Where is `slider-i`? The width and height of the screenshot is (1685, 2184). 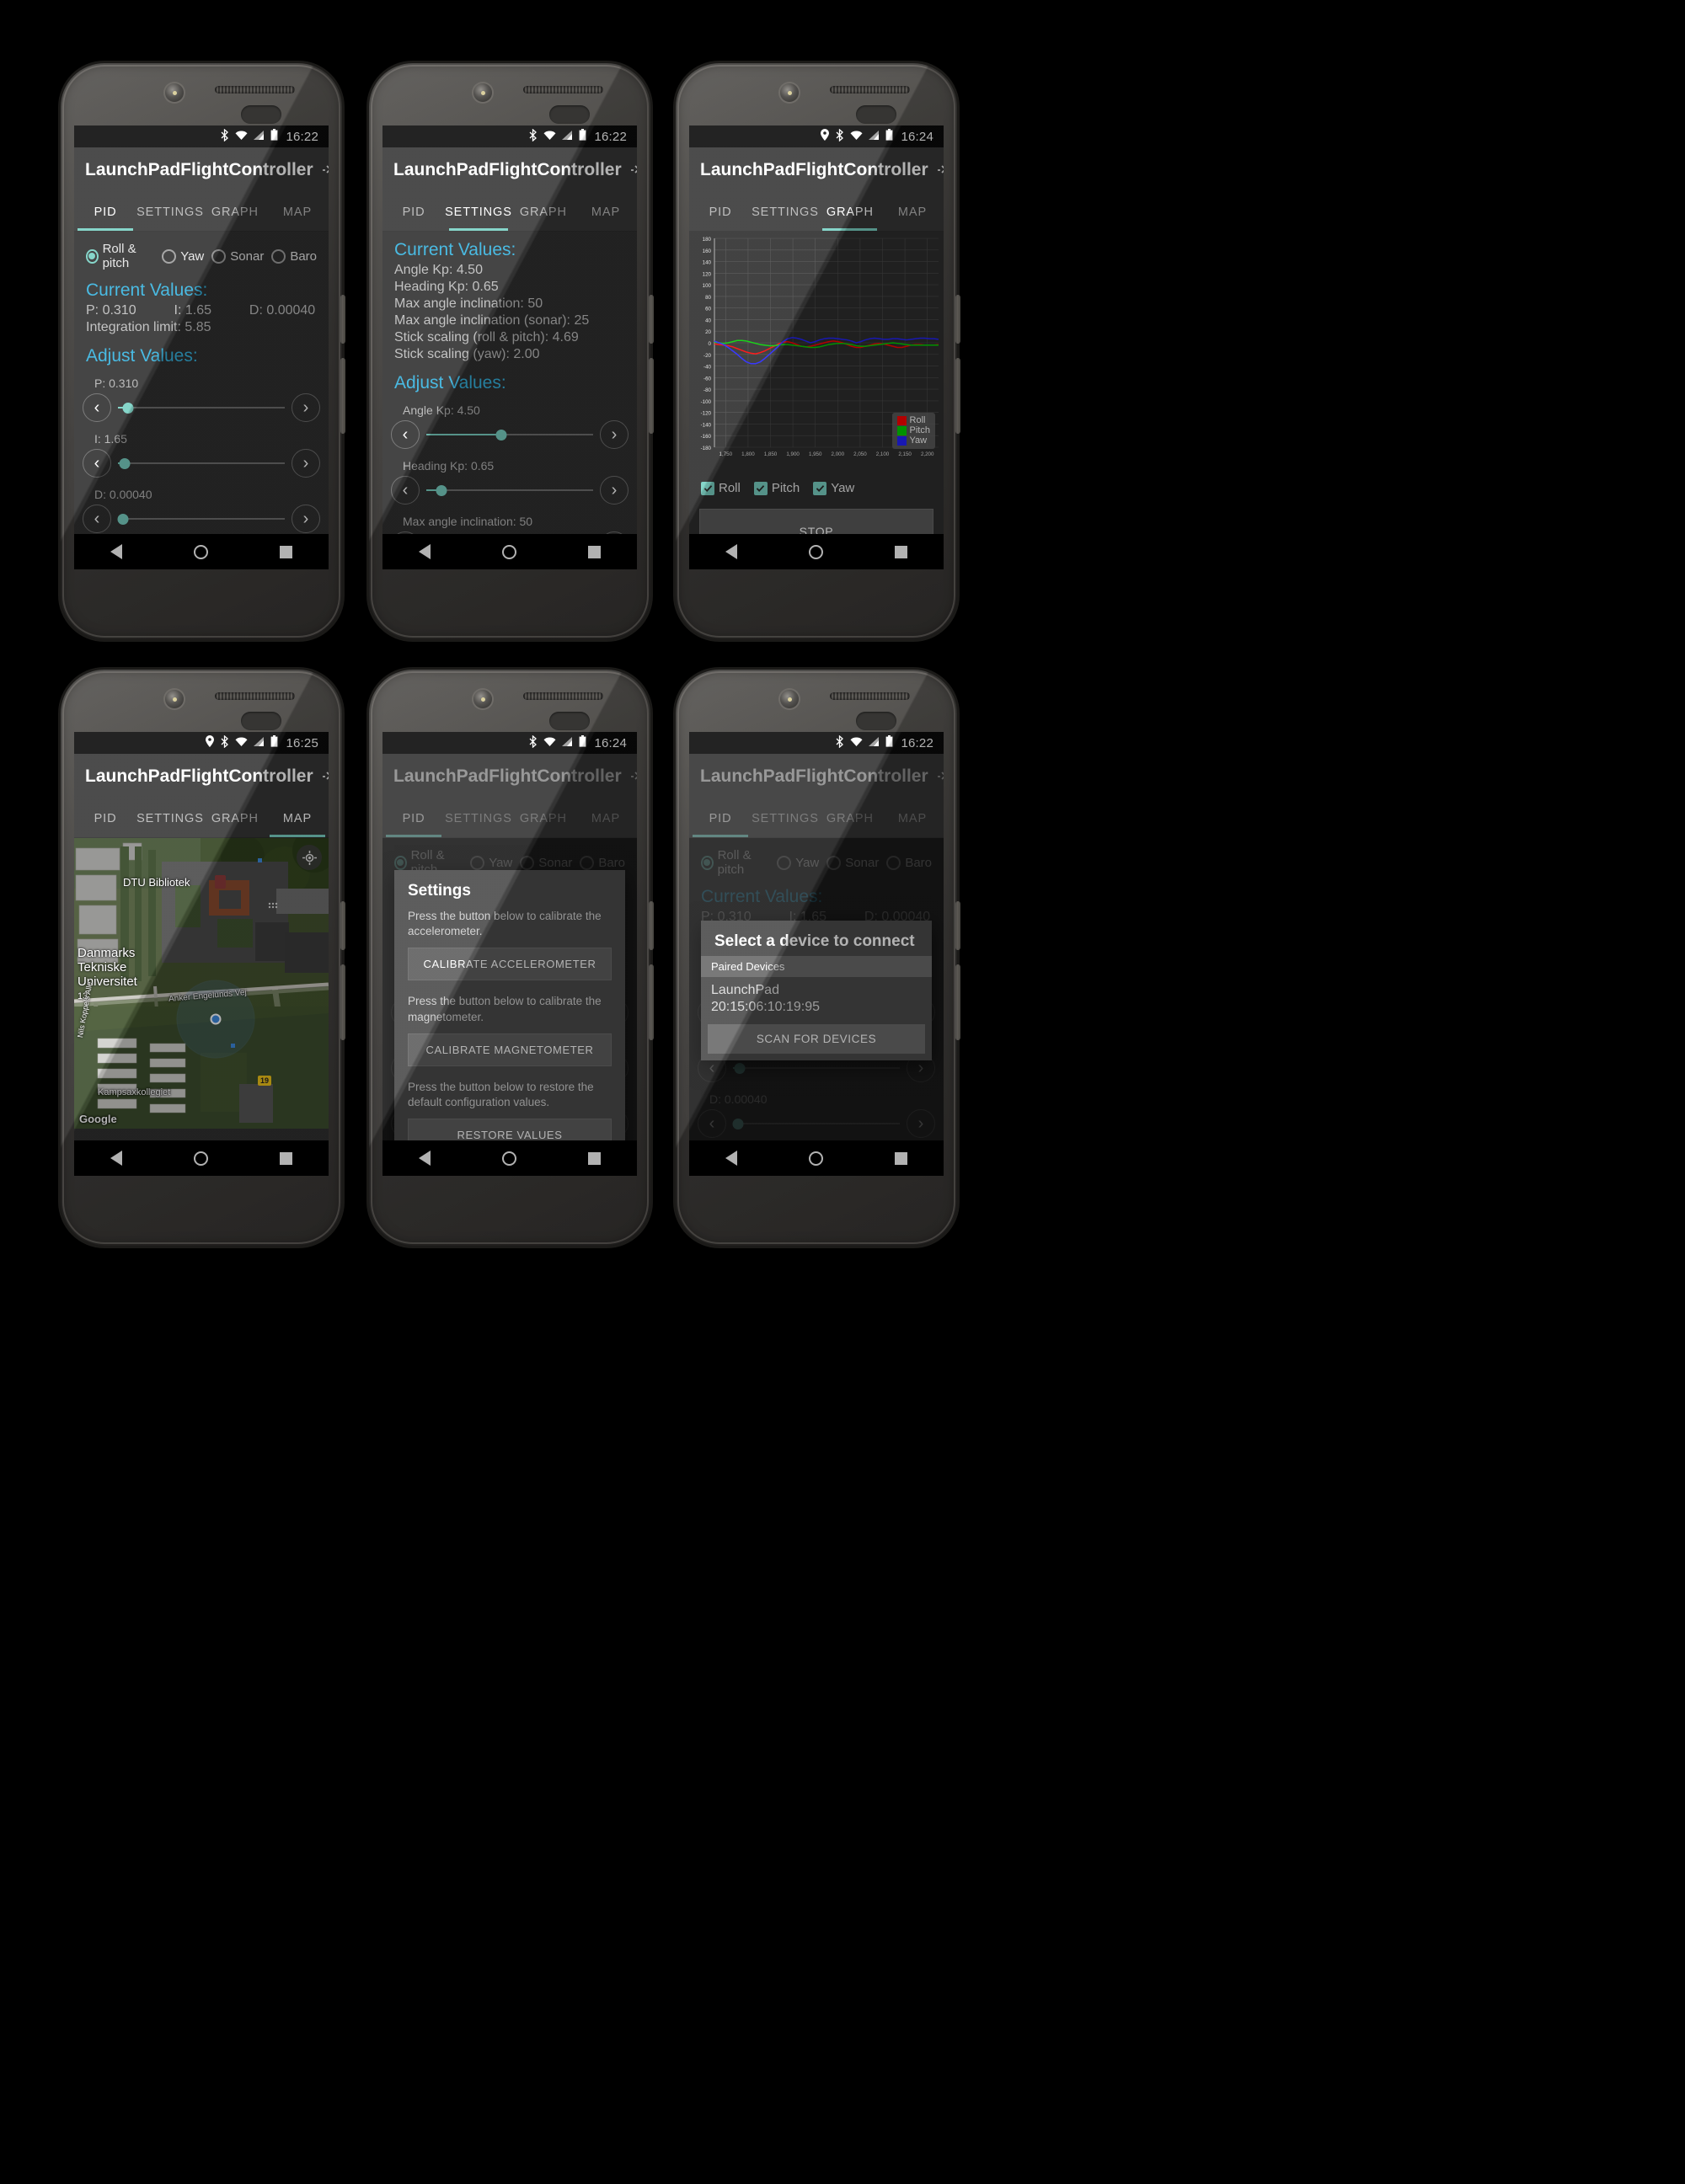 slider-i is located at coordinates (201, 463).